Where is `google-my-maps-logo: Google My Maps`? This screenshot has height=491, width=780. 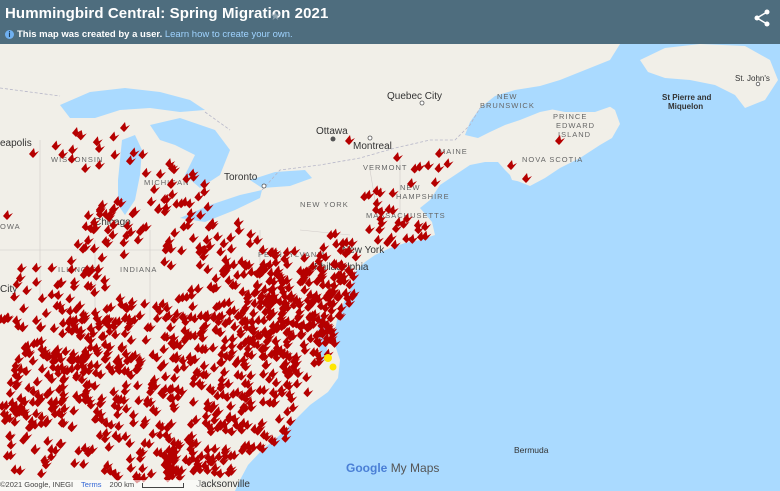
google-my-maps-logo: Google My Maps is located at coordinates (392, 468).